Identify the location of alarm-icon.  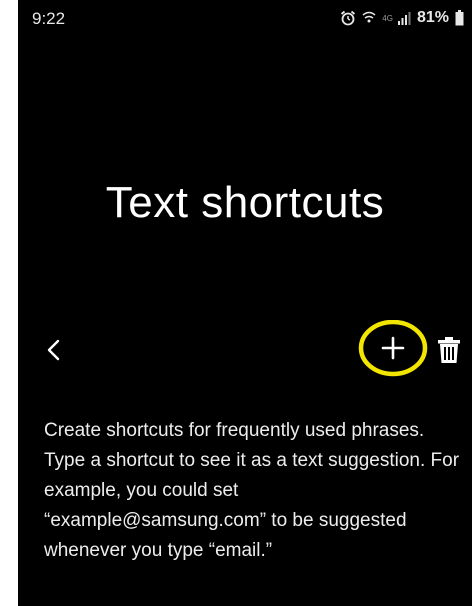
(348, 18).